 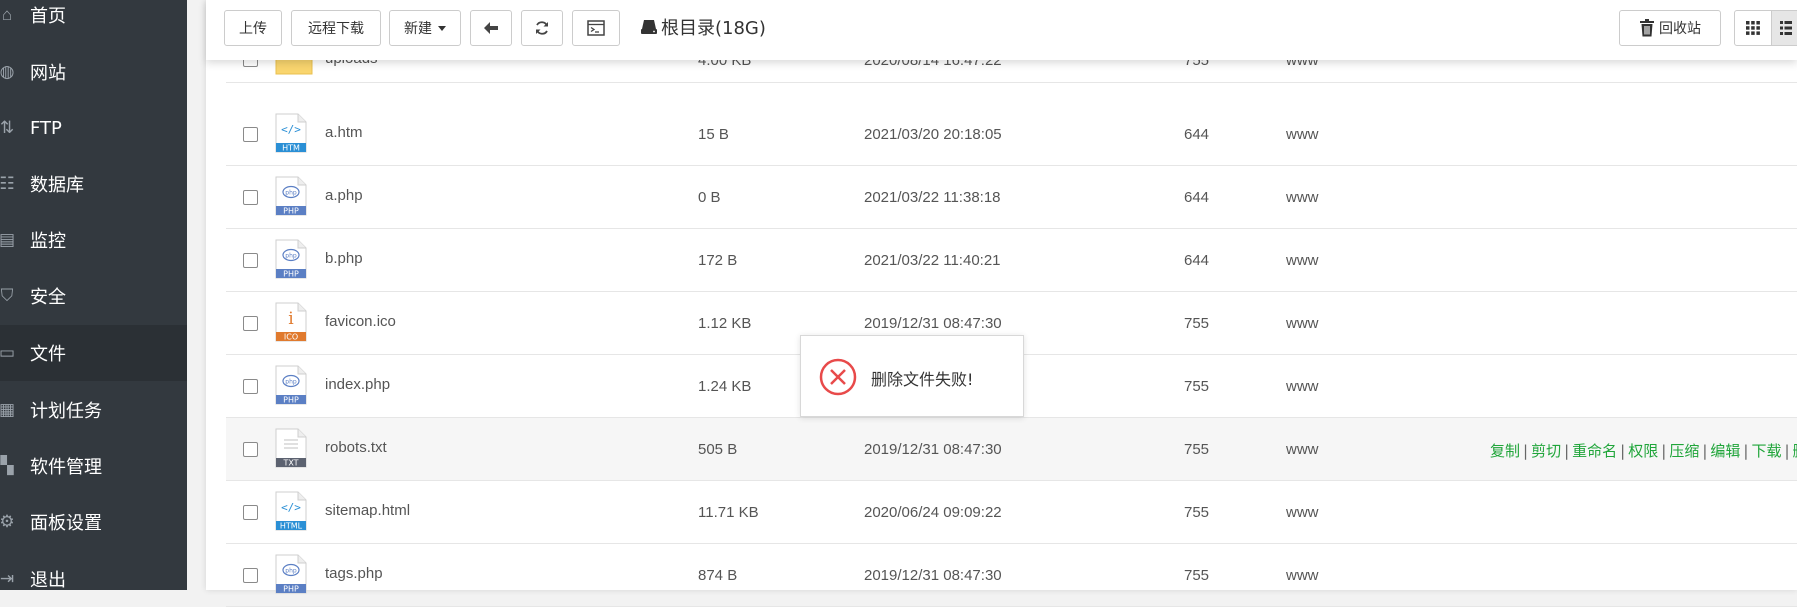 I want to click on file-name: sitemap.html, so click(x=367, y=510).